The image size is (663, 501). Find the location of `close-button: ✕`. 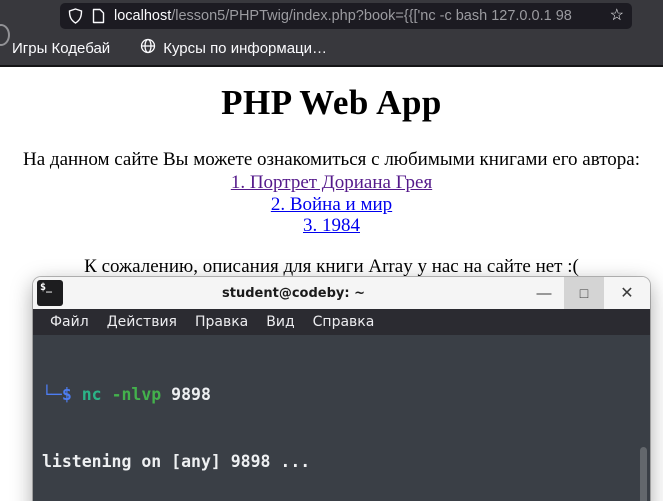

close-button: ✕ is located at coordinates (627, 293).